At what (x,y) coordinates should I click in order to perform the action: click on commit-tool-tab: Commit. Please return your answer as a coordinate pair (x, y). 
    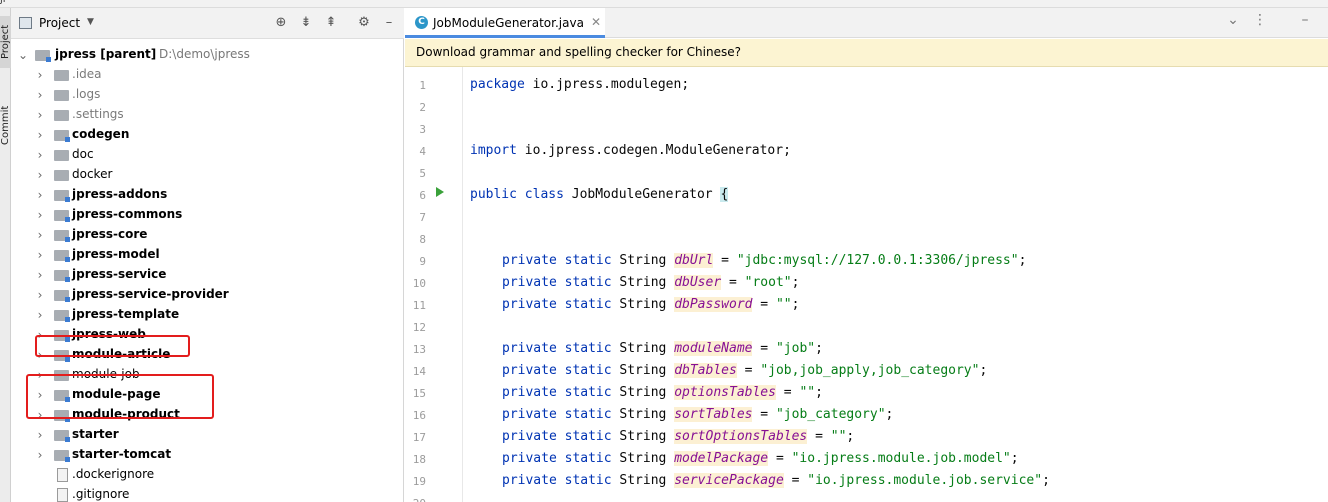
    Looking at the image, I should click on (5, 125).